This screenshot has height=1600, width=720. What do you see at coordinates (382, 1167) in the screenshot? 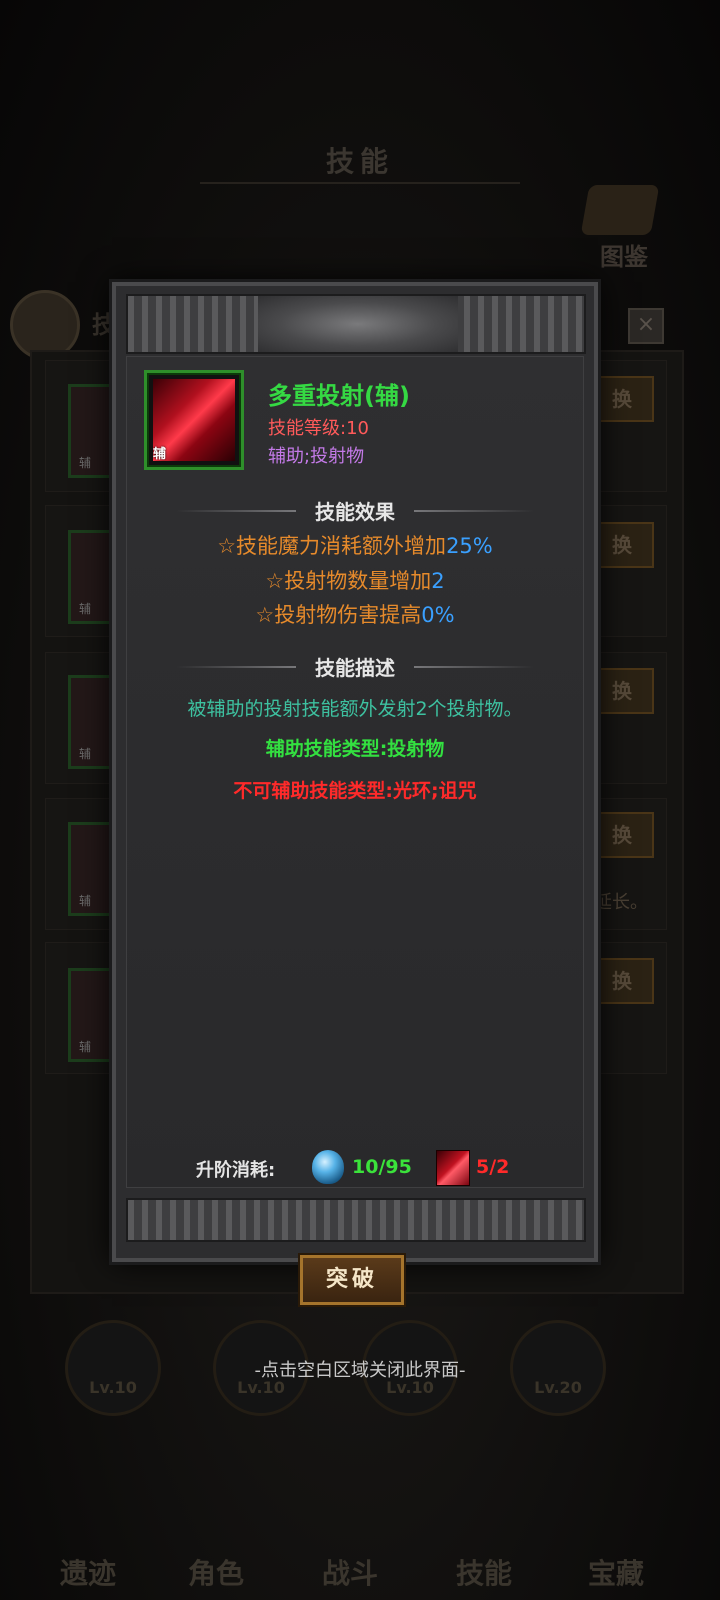
I see `gem-amount: 10/95` at bounding box center [382, 1167].